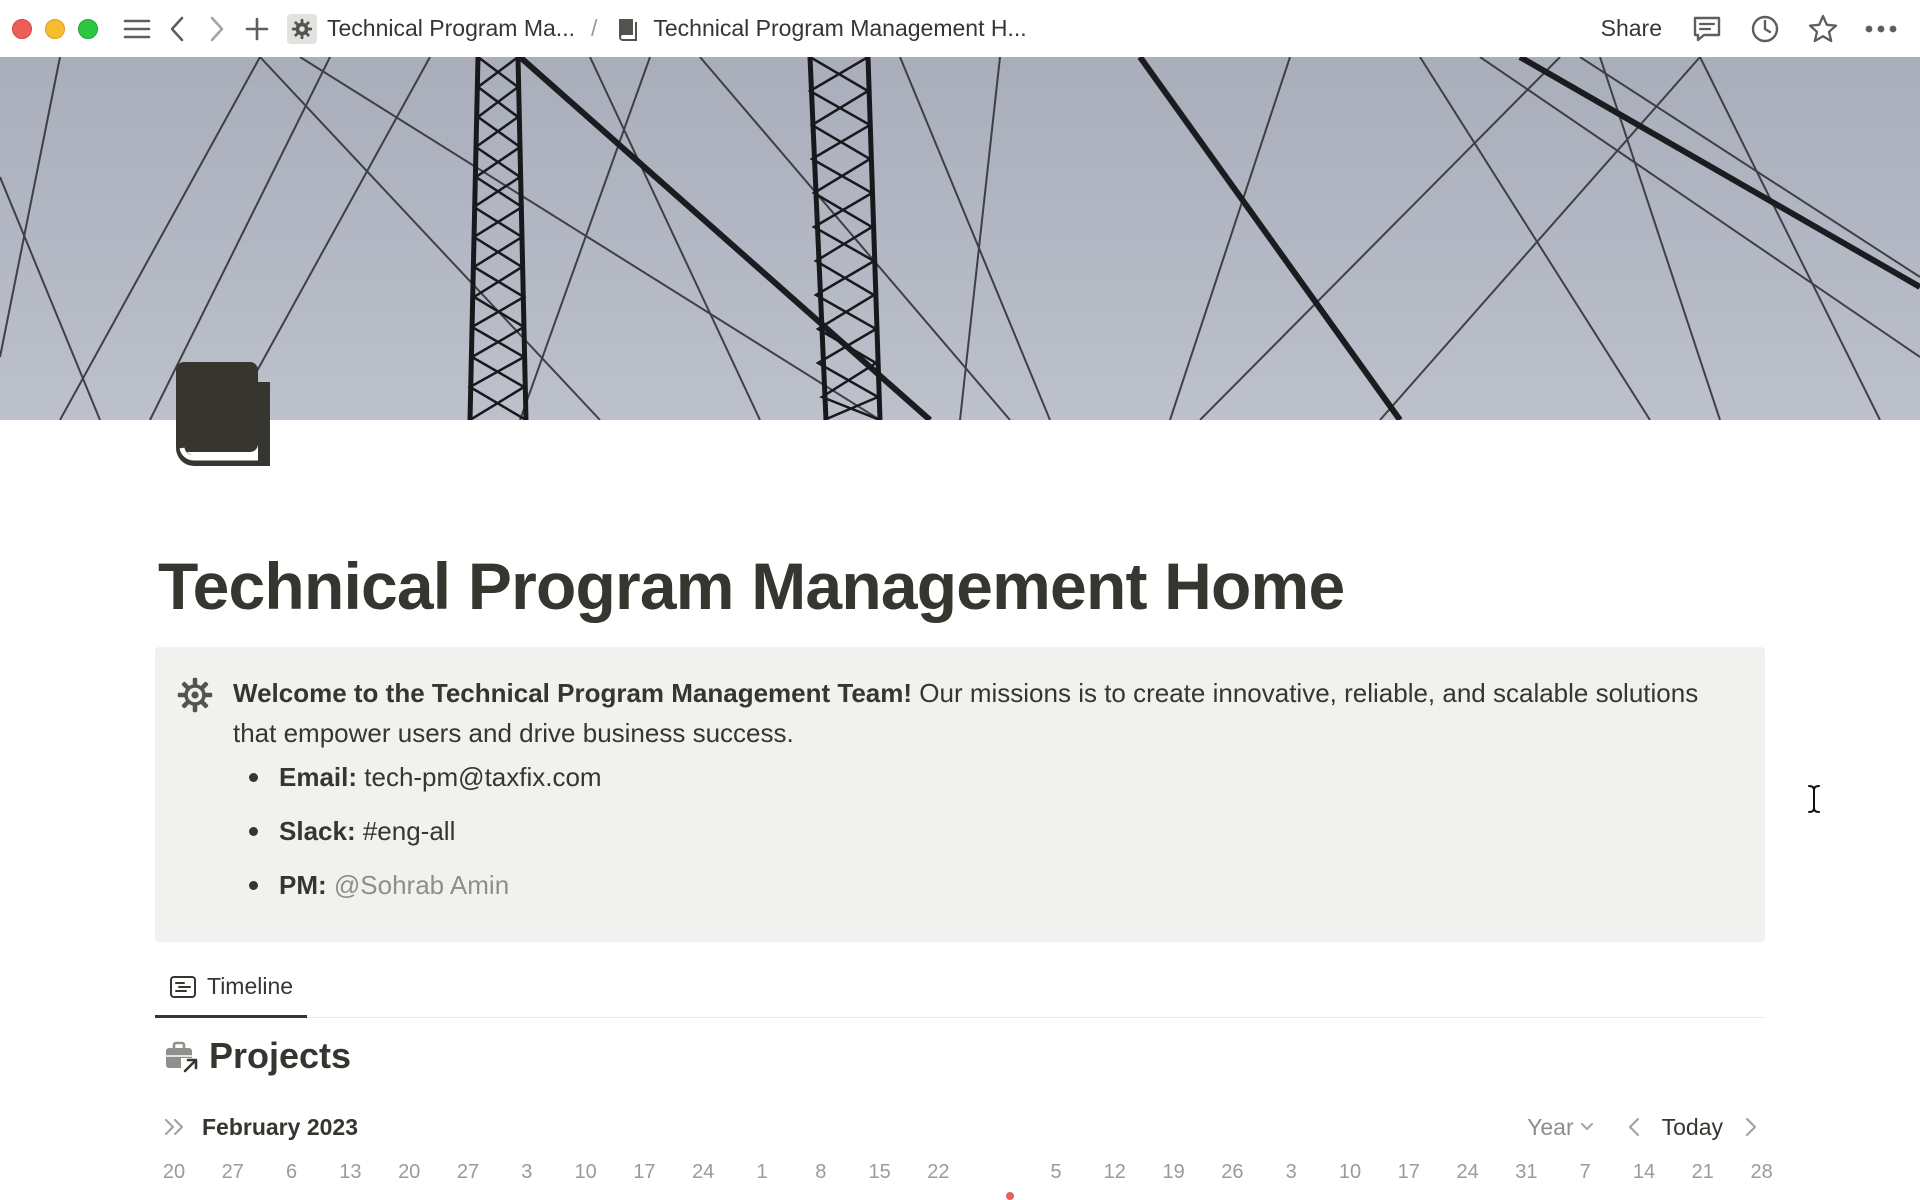 The image size is (1920, 1200). What do you see at coordinates (1761, 1172) in the screenshot?
I see `timeline-date: 28` at bounding box center [1761, 1172].